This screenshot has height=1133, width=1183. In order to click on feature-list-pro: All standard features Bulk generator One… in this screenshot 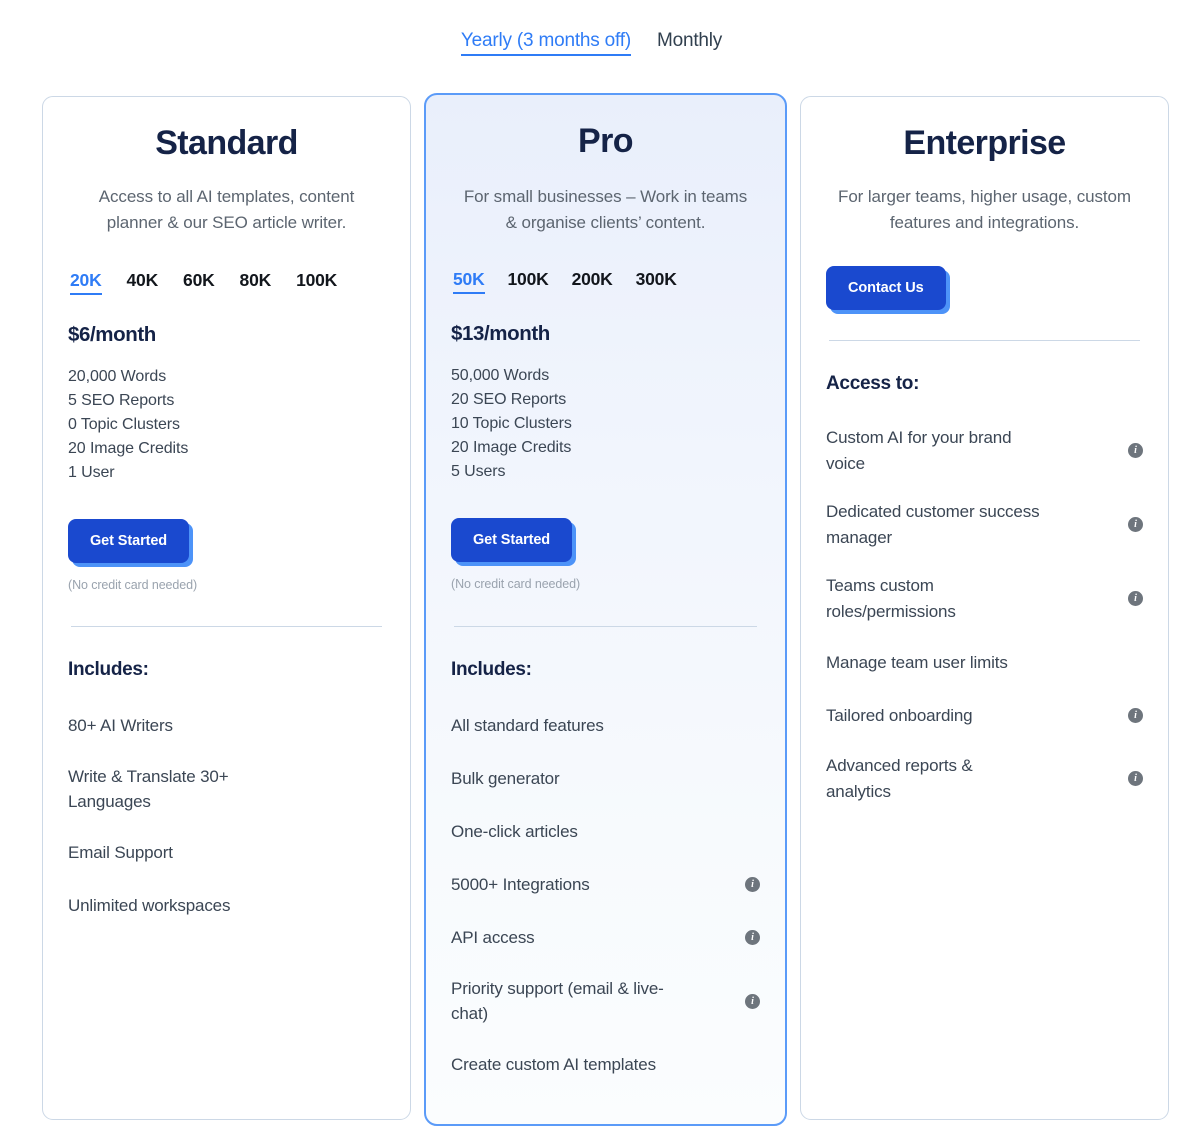, I will do `click(605, 895)`.